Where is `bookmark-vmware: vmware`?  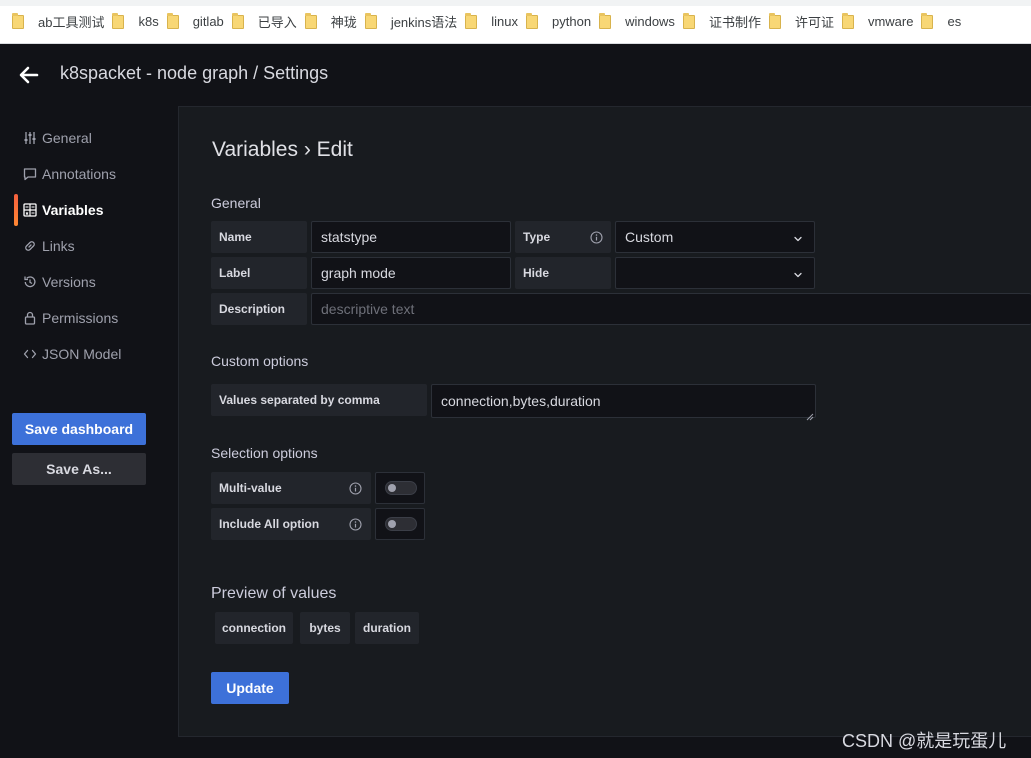
bookmark-vmware: vmware is located at coordinates (880, 22).